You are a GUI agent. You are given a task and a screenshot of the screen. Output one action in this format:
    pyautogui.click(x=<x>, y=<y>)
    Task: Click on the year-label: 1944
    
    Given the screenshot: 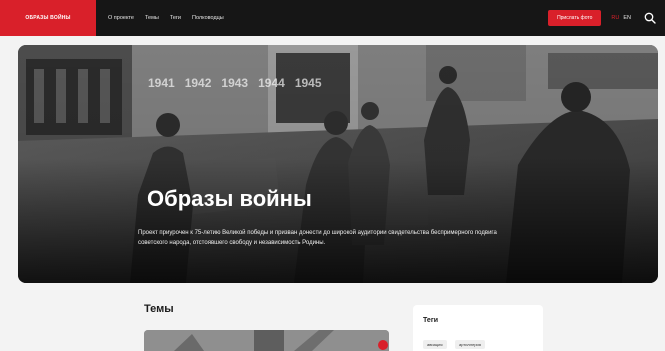 What is the action you would take?
    pyautogui.click(x=271, y=83)
    